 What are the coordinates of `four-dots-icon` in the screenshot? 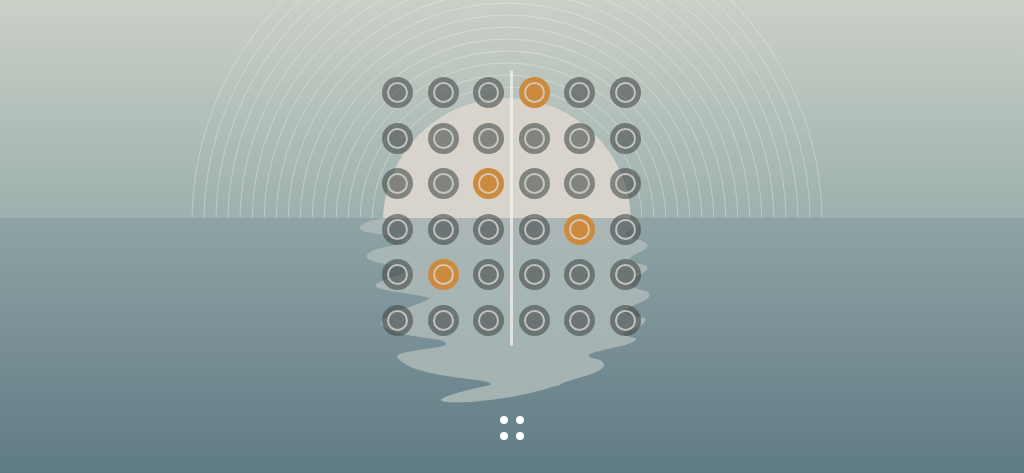 It's located at (512, 428).